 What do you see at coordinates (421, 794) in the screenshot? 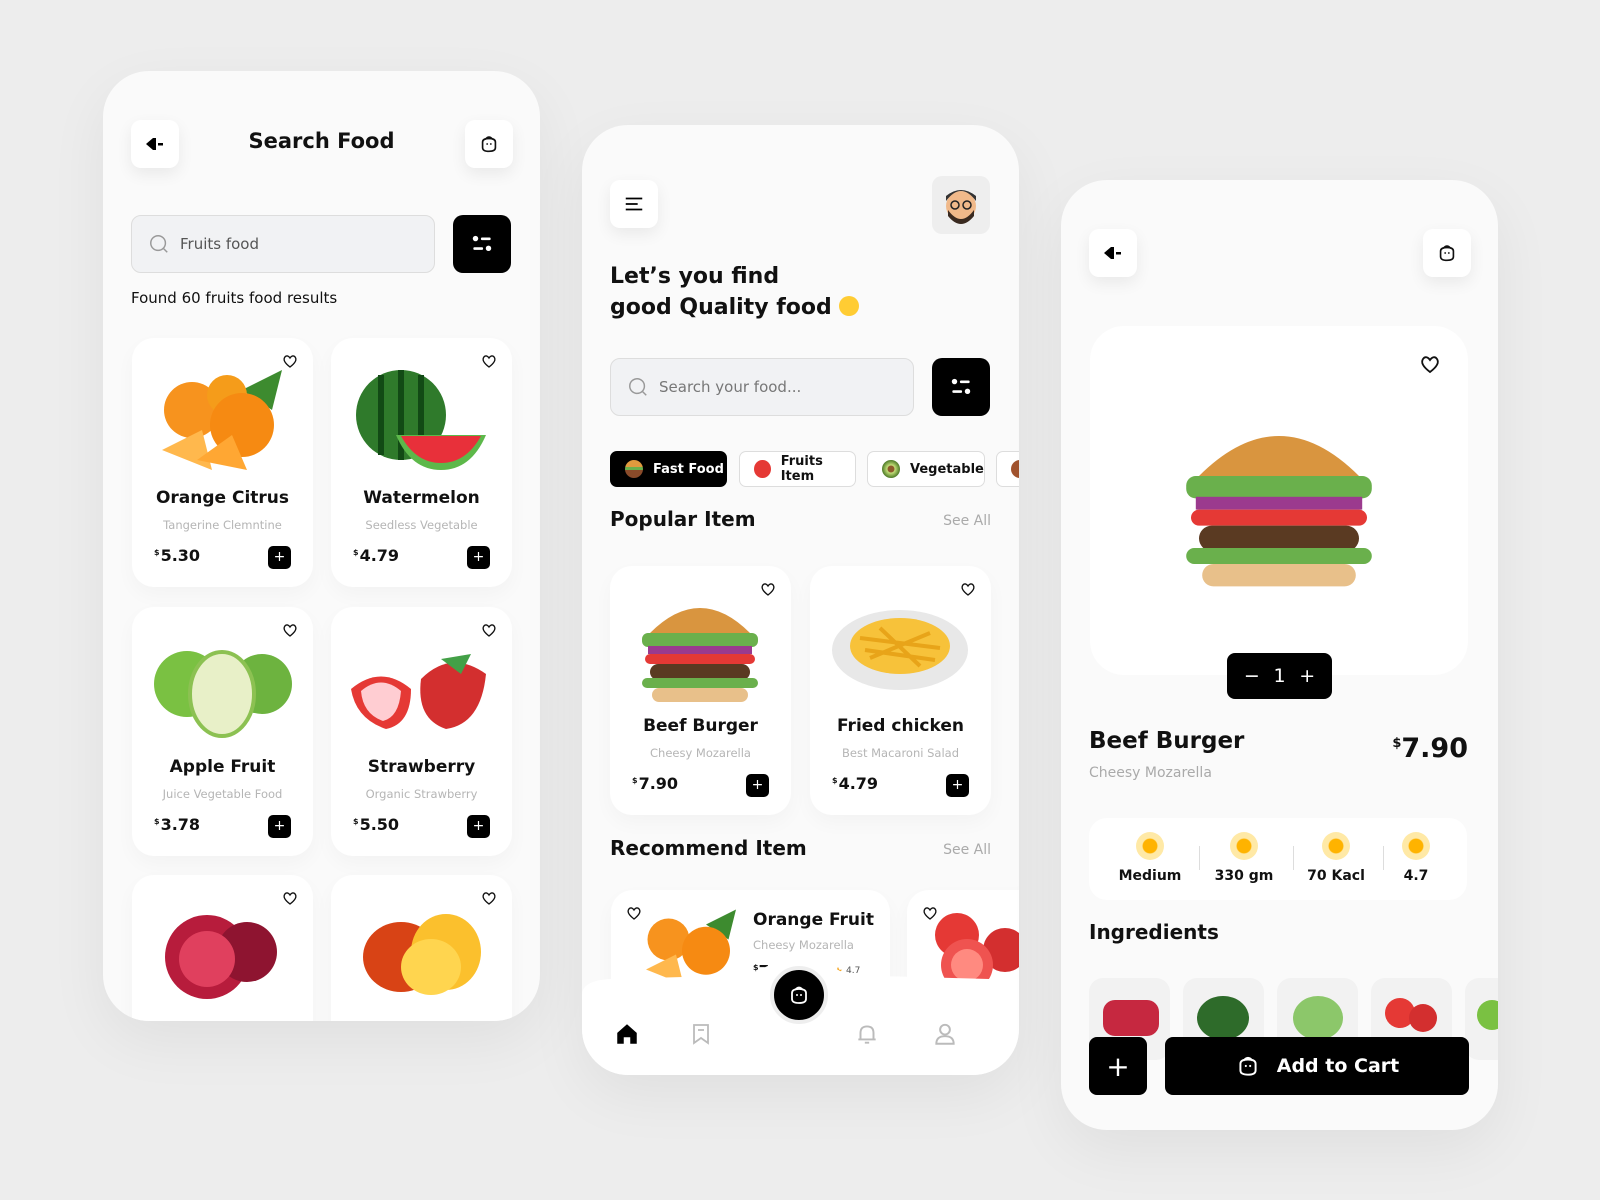
I see `item-subtitle: Organic Strawberry` at bounding box center [421, 794].